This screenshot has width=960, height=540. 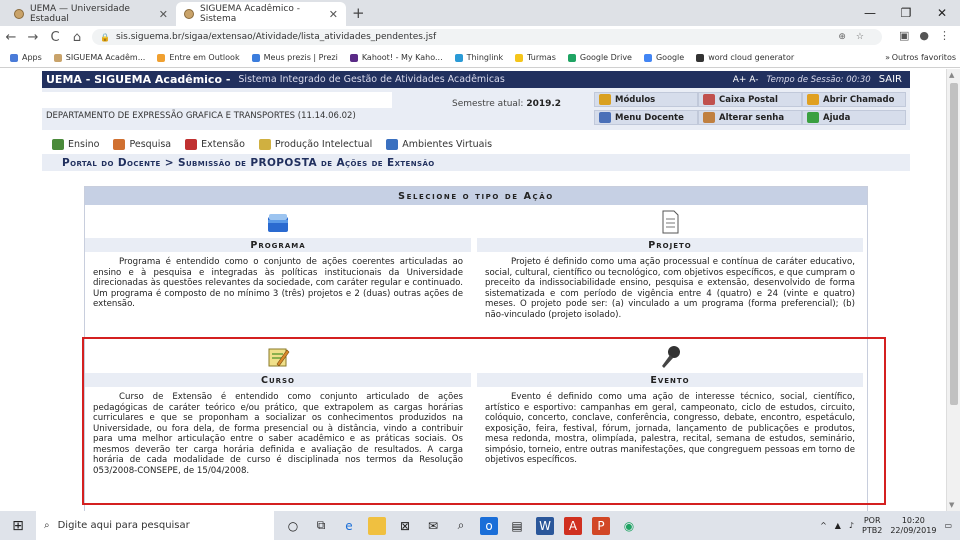 I want to click on user-name-box, so click(x=217, y=100).